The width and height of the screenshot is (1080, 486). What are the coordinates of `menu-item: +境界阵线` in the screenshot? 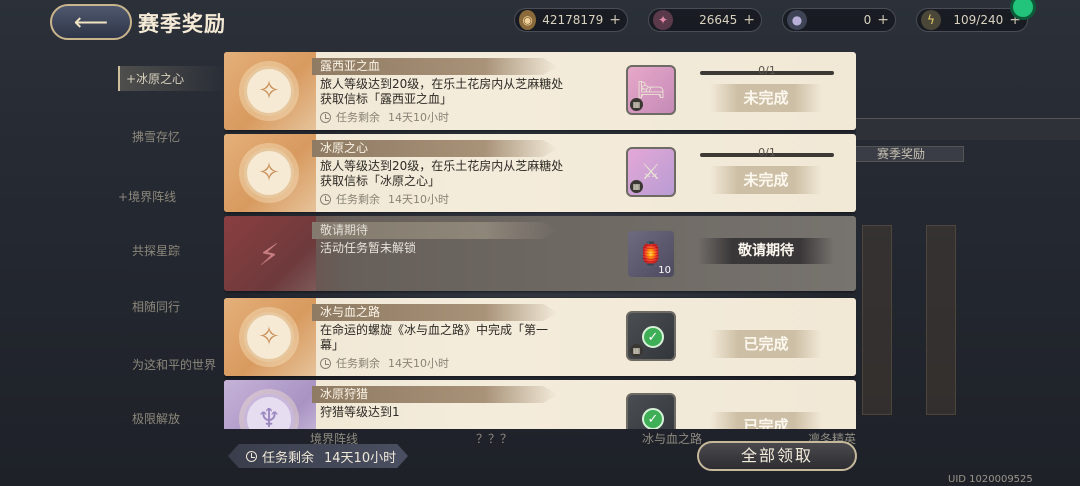 It's located at (147, 196).